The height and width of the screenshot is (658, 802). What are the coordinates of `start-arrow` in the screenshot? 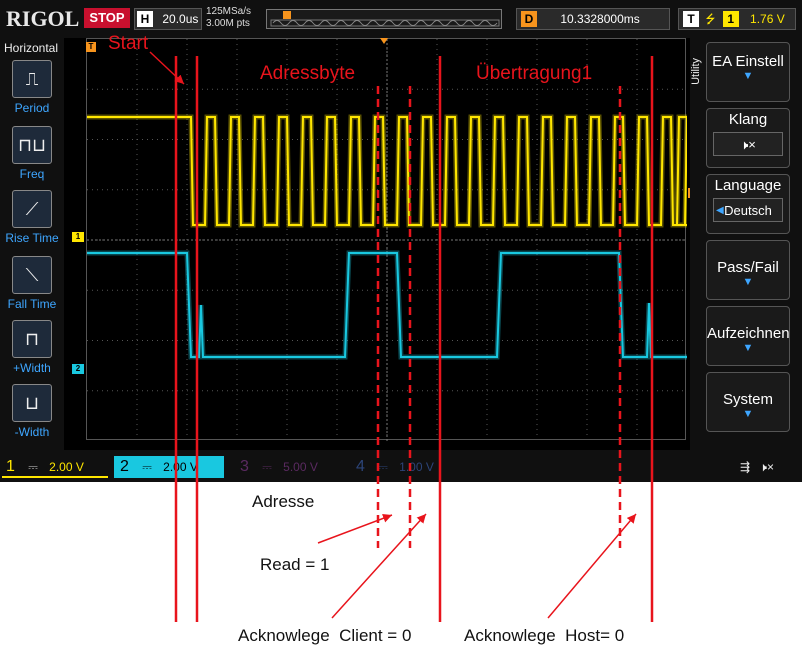 It's located at (167, 68).